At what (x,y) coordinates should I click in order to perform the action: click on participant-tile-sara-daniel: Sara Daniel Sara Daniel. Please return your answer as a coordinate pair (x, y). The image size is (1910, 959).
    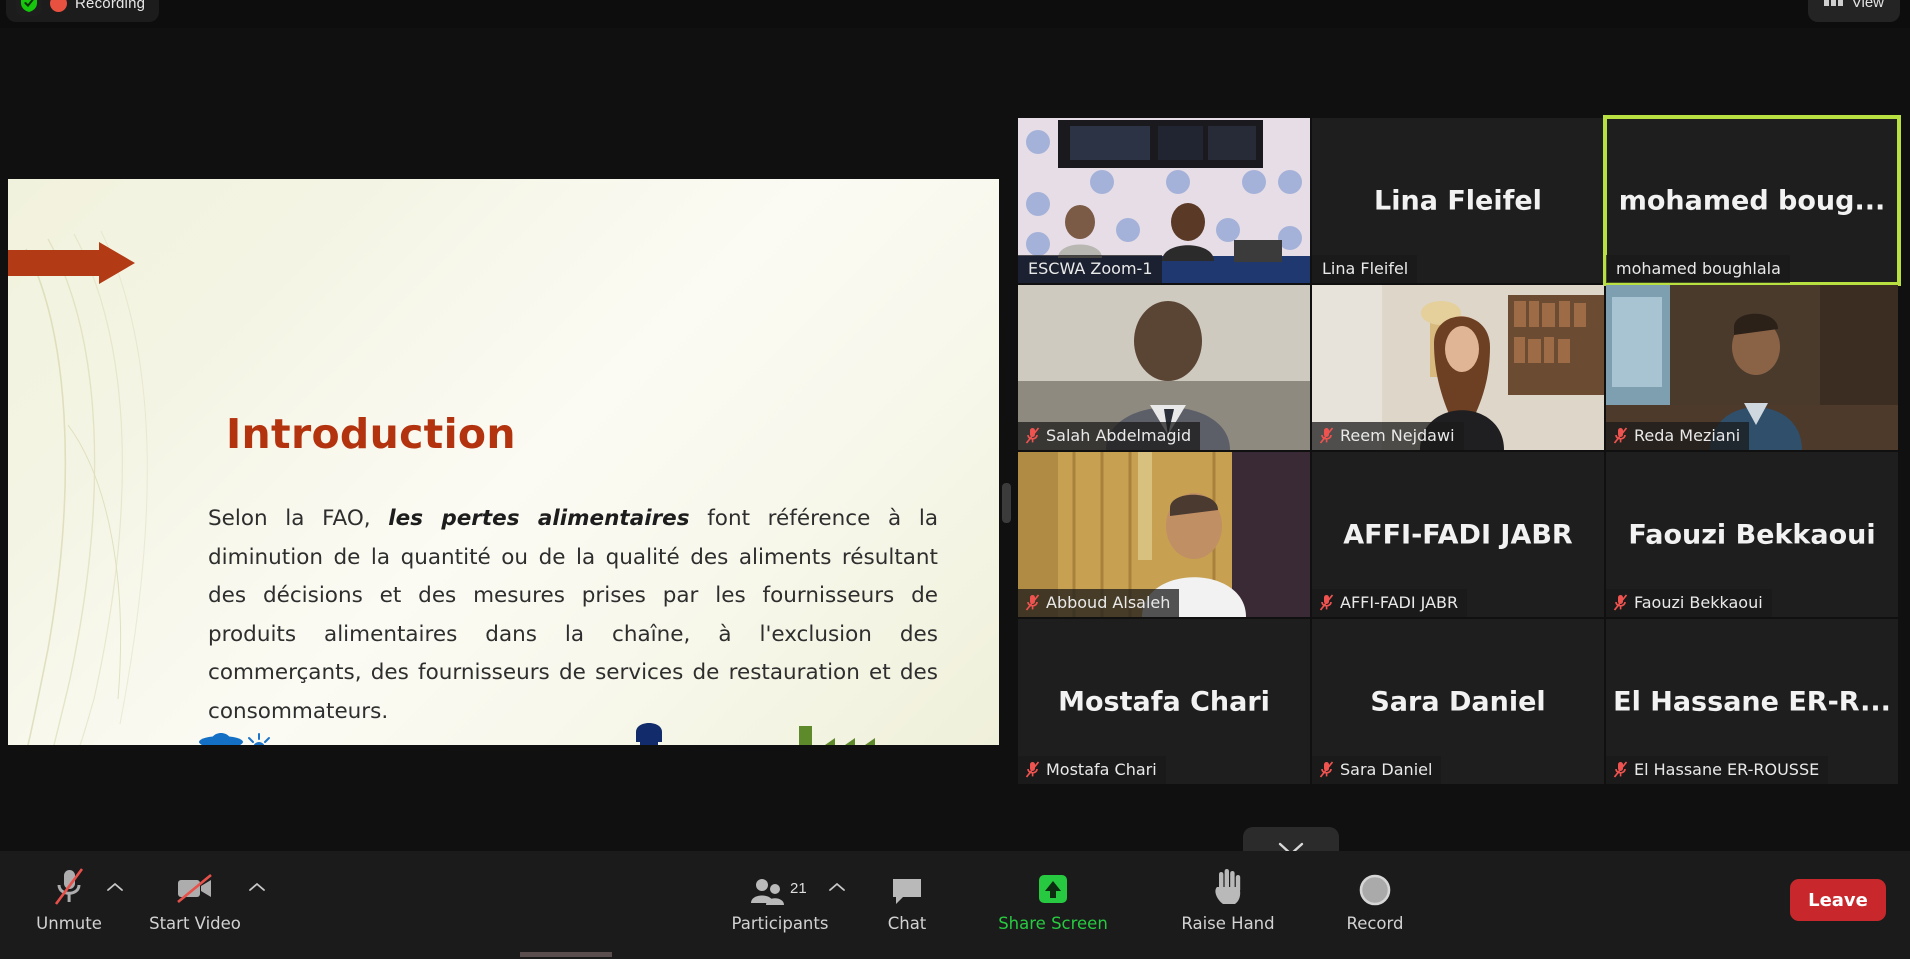
    Looking at the image, I should click on (1458, 701).